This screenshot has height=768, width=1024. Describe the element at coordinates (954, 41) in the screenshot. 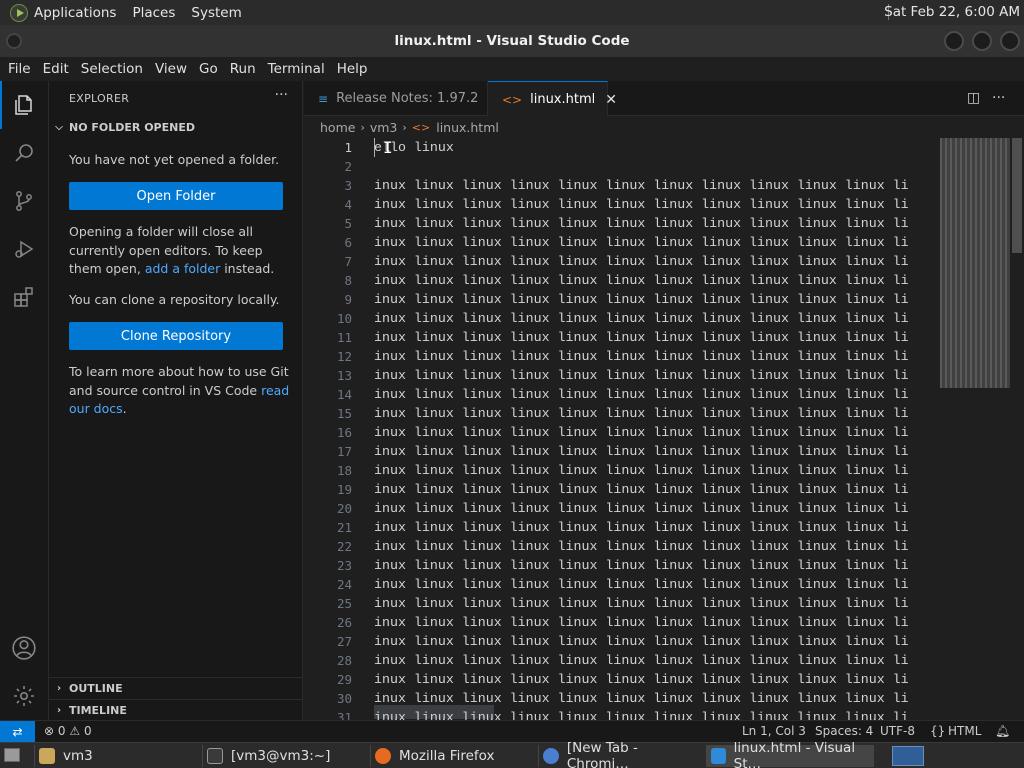

I see `minimize-icon` at that location.